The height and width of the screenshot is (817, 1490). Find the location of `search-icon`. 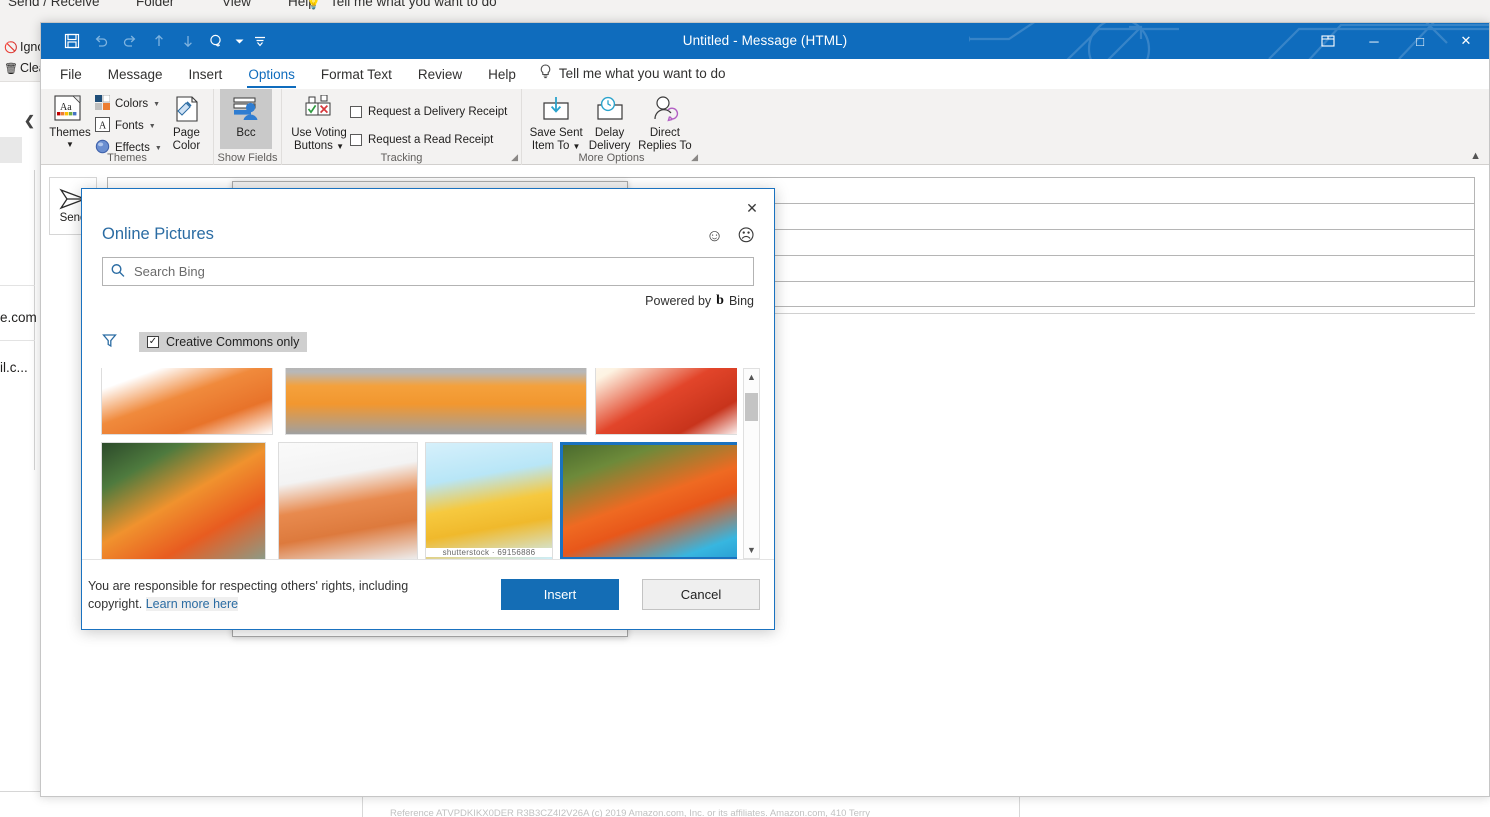

search-icon is located at coordinates (119, 271).